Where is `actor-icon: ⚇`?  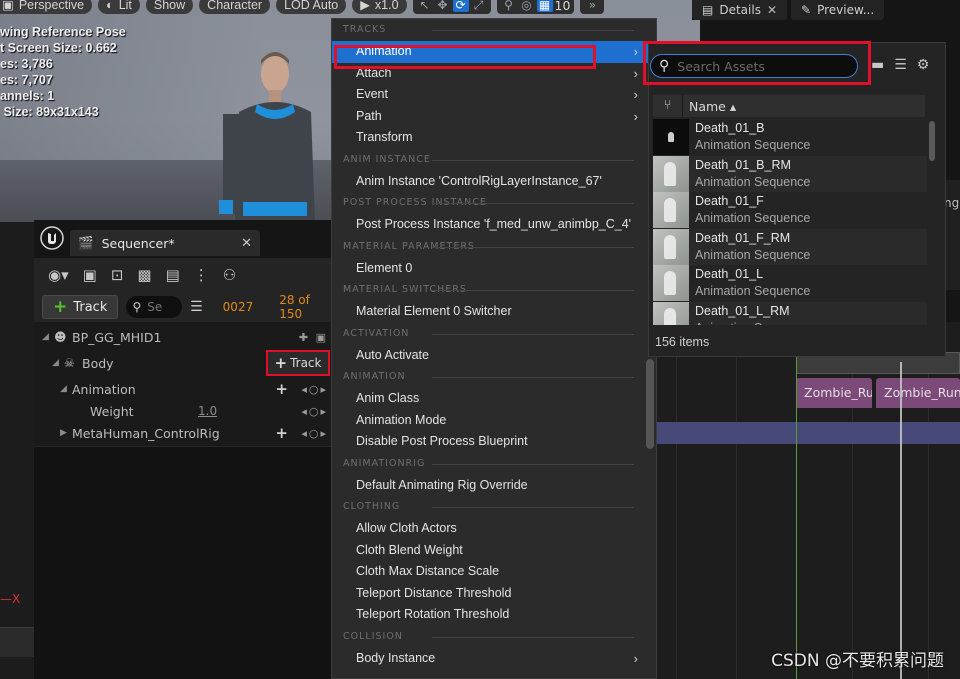 actor-icon: ⚇ is located at coordinates (229, 275).